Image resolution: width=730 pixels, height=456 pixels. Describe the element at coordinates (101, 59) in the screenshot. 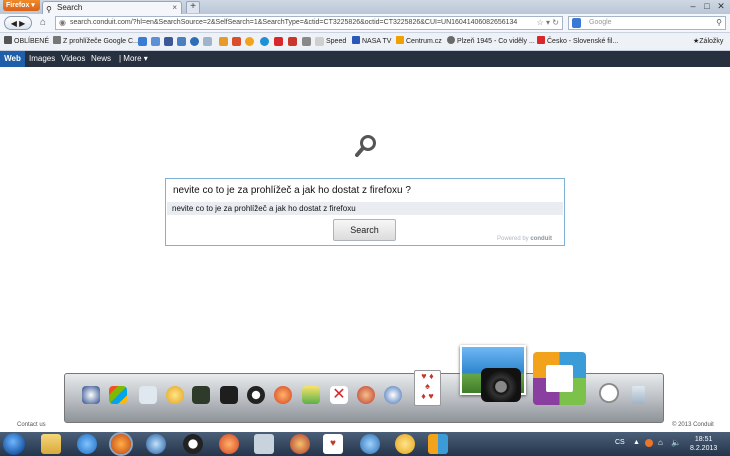

I see `nav-news: News` at that location.